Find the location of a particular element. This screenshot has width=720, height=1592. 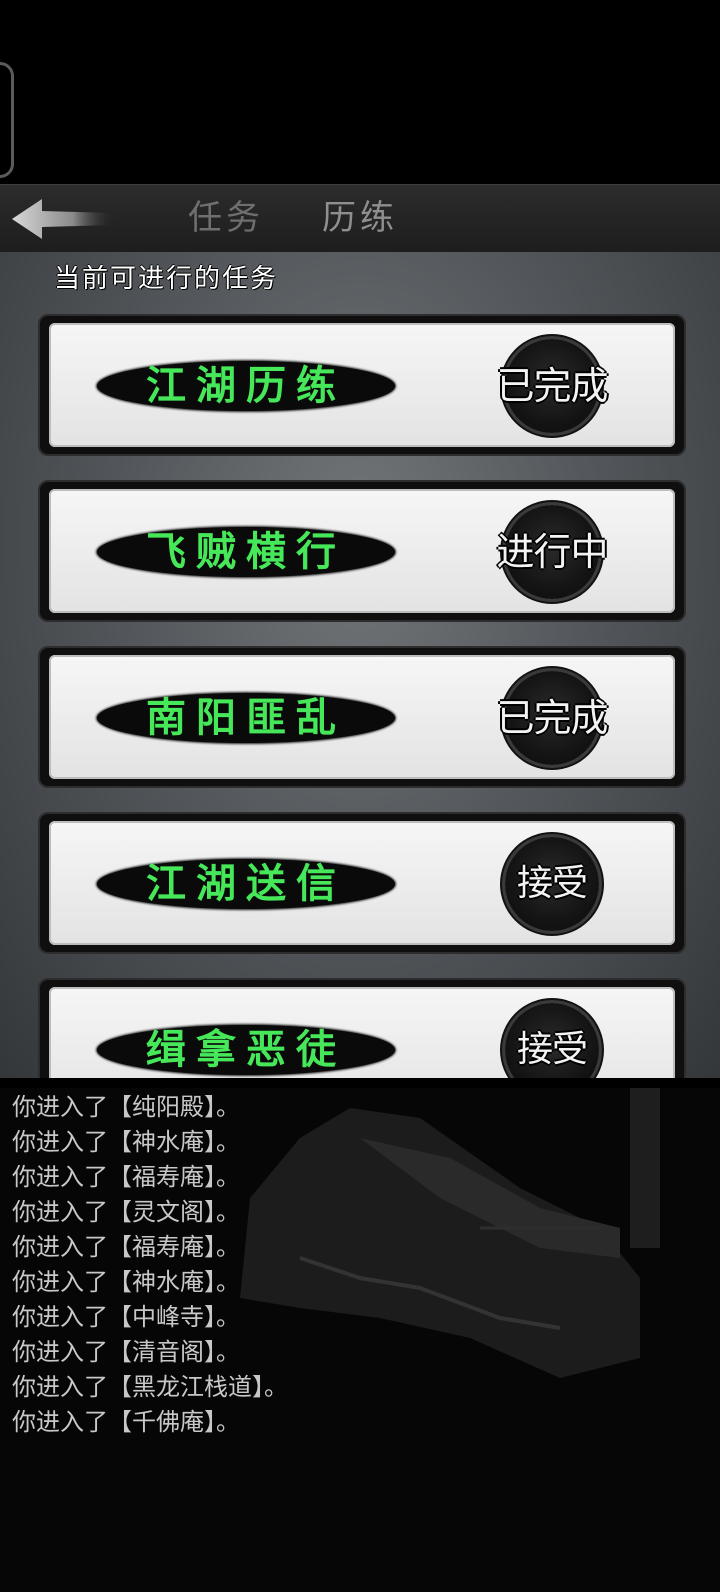

log-line: 你进入了【清音阁】。 is located at coordinates (126, 1352).